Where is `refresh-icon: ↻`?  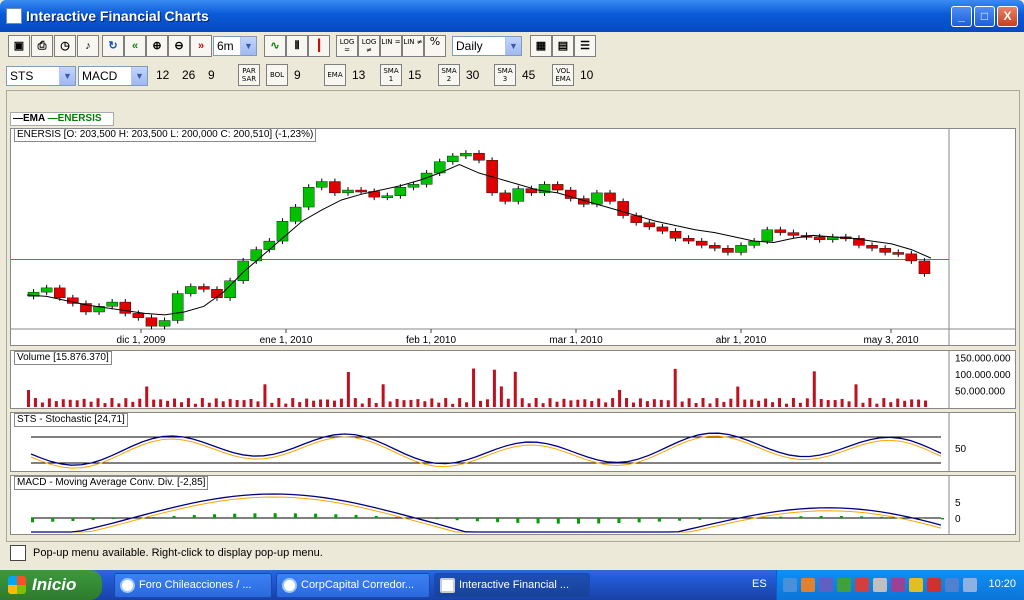
refresh-icon: ↻ is located at coordinates (113, 46).